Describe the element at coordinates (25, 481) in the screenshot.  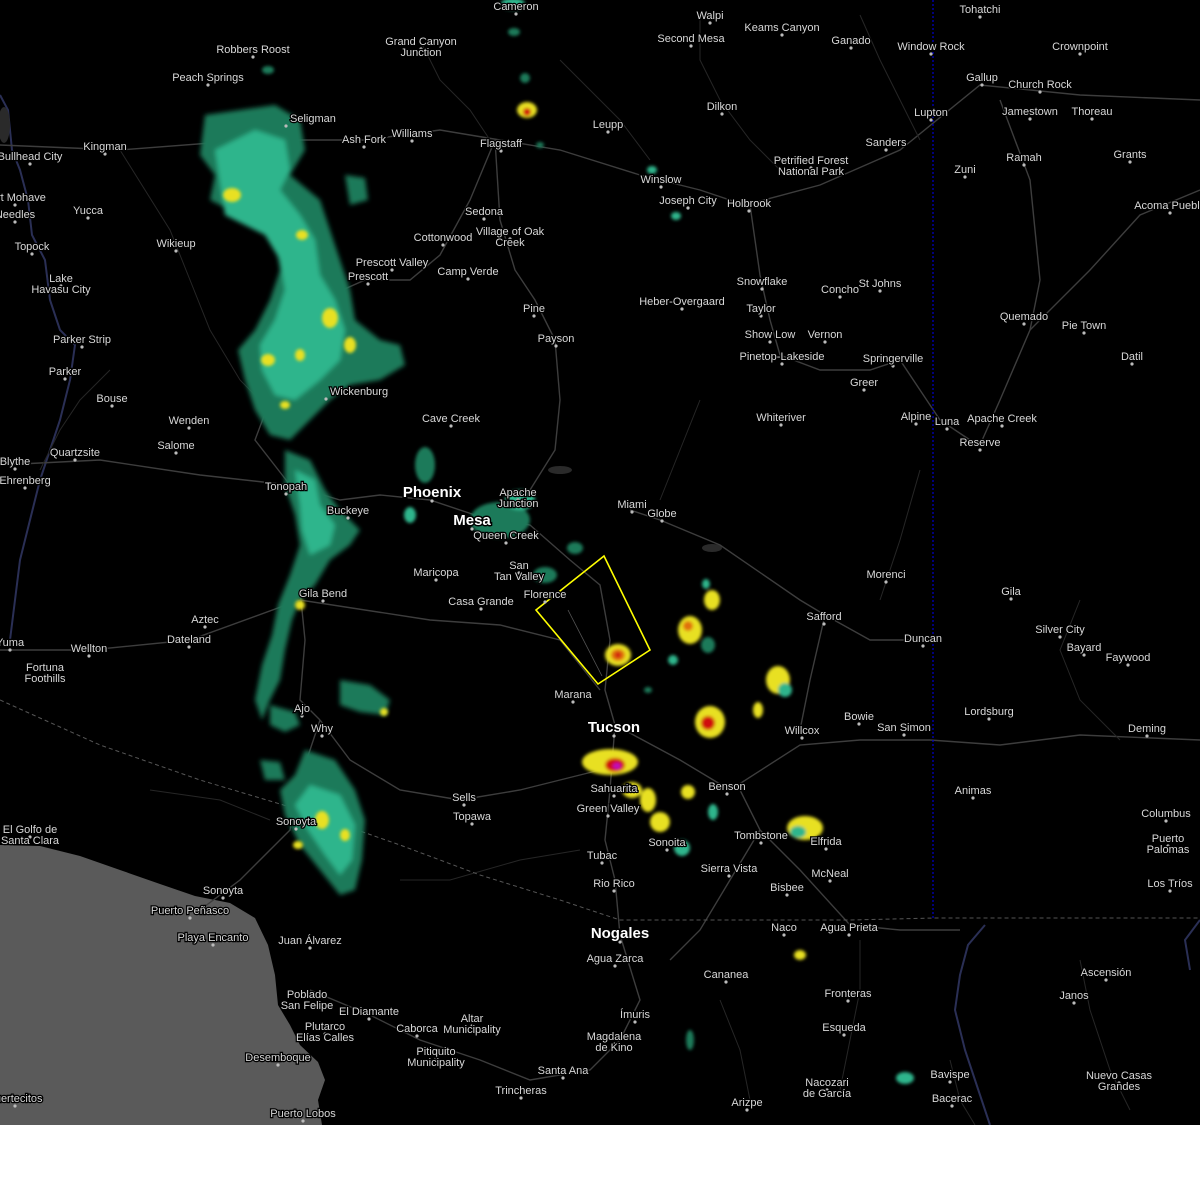
I see `place-label: Ehrenberg` at that location.